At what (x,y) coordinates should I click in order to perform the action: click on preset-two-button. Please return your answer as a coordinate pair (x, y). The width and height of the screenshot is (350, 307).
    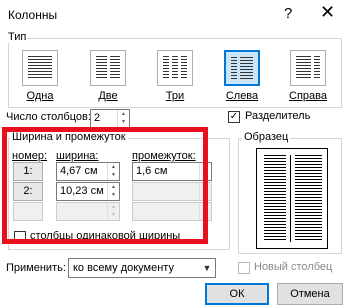
    Looking at the image, I should click on (108, 68).